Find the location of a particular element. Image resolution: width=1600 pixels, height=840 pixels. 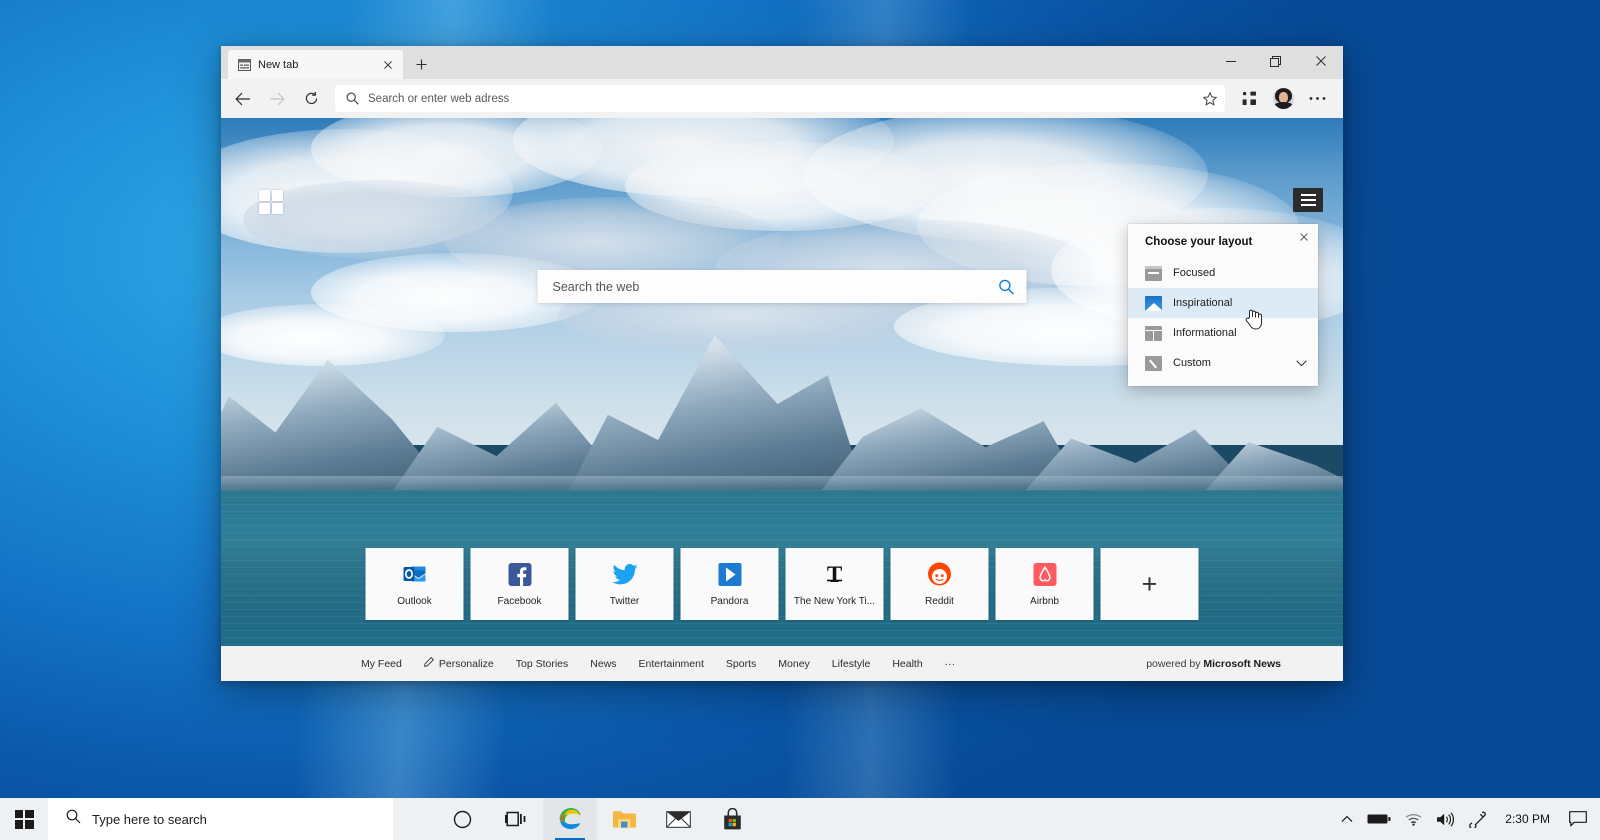

maximize-icon is located at coordinates (1275, 61).